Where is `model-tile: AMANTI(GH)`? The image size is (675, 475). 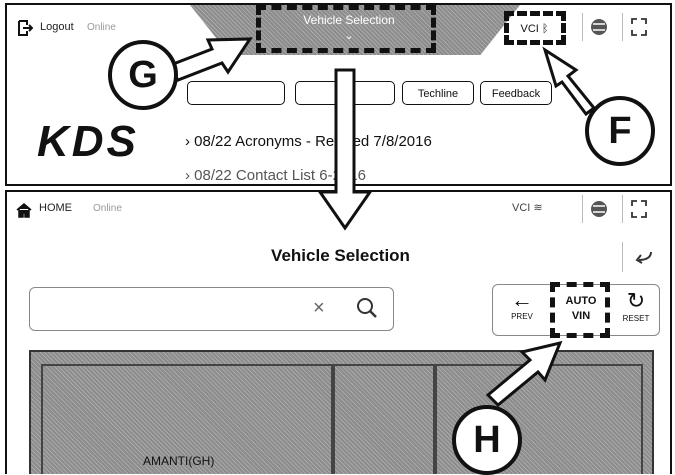
model-tile: AMANTI(GH) is located at coordinates (187, 419).